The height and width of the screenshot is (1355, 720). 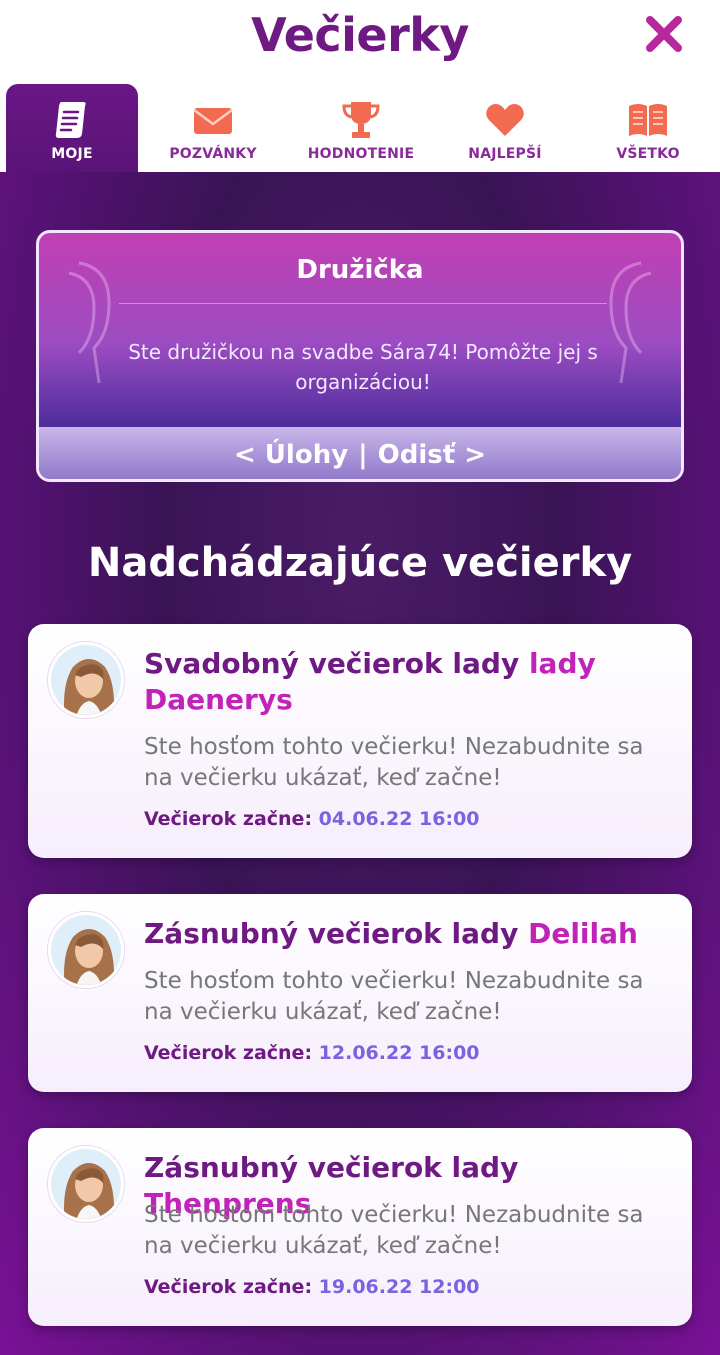 I want to click on tab-pozvanky: POZVÁNKY, so click(x=213, y=128).